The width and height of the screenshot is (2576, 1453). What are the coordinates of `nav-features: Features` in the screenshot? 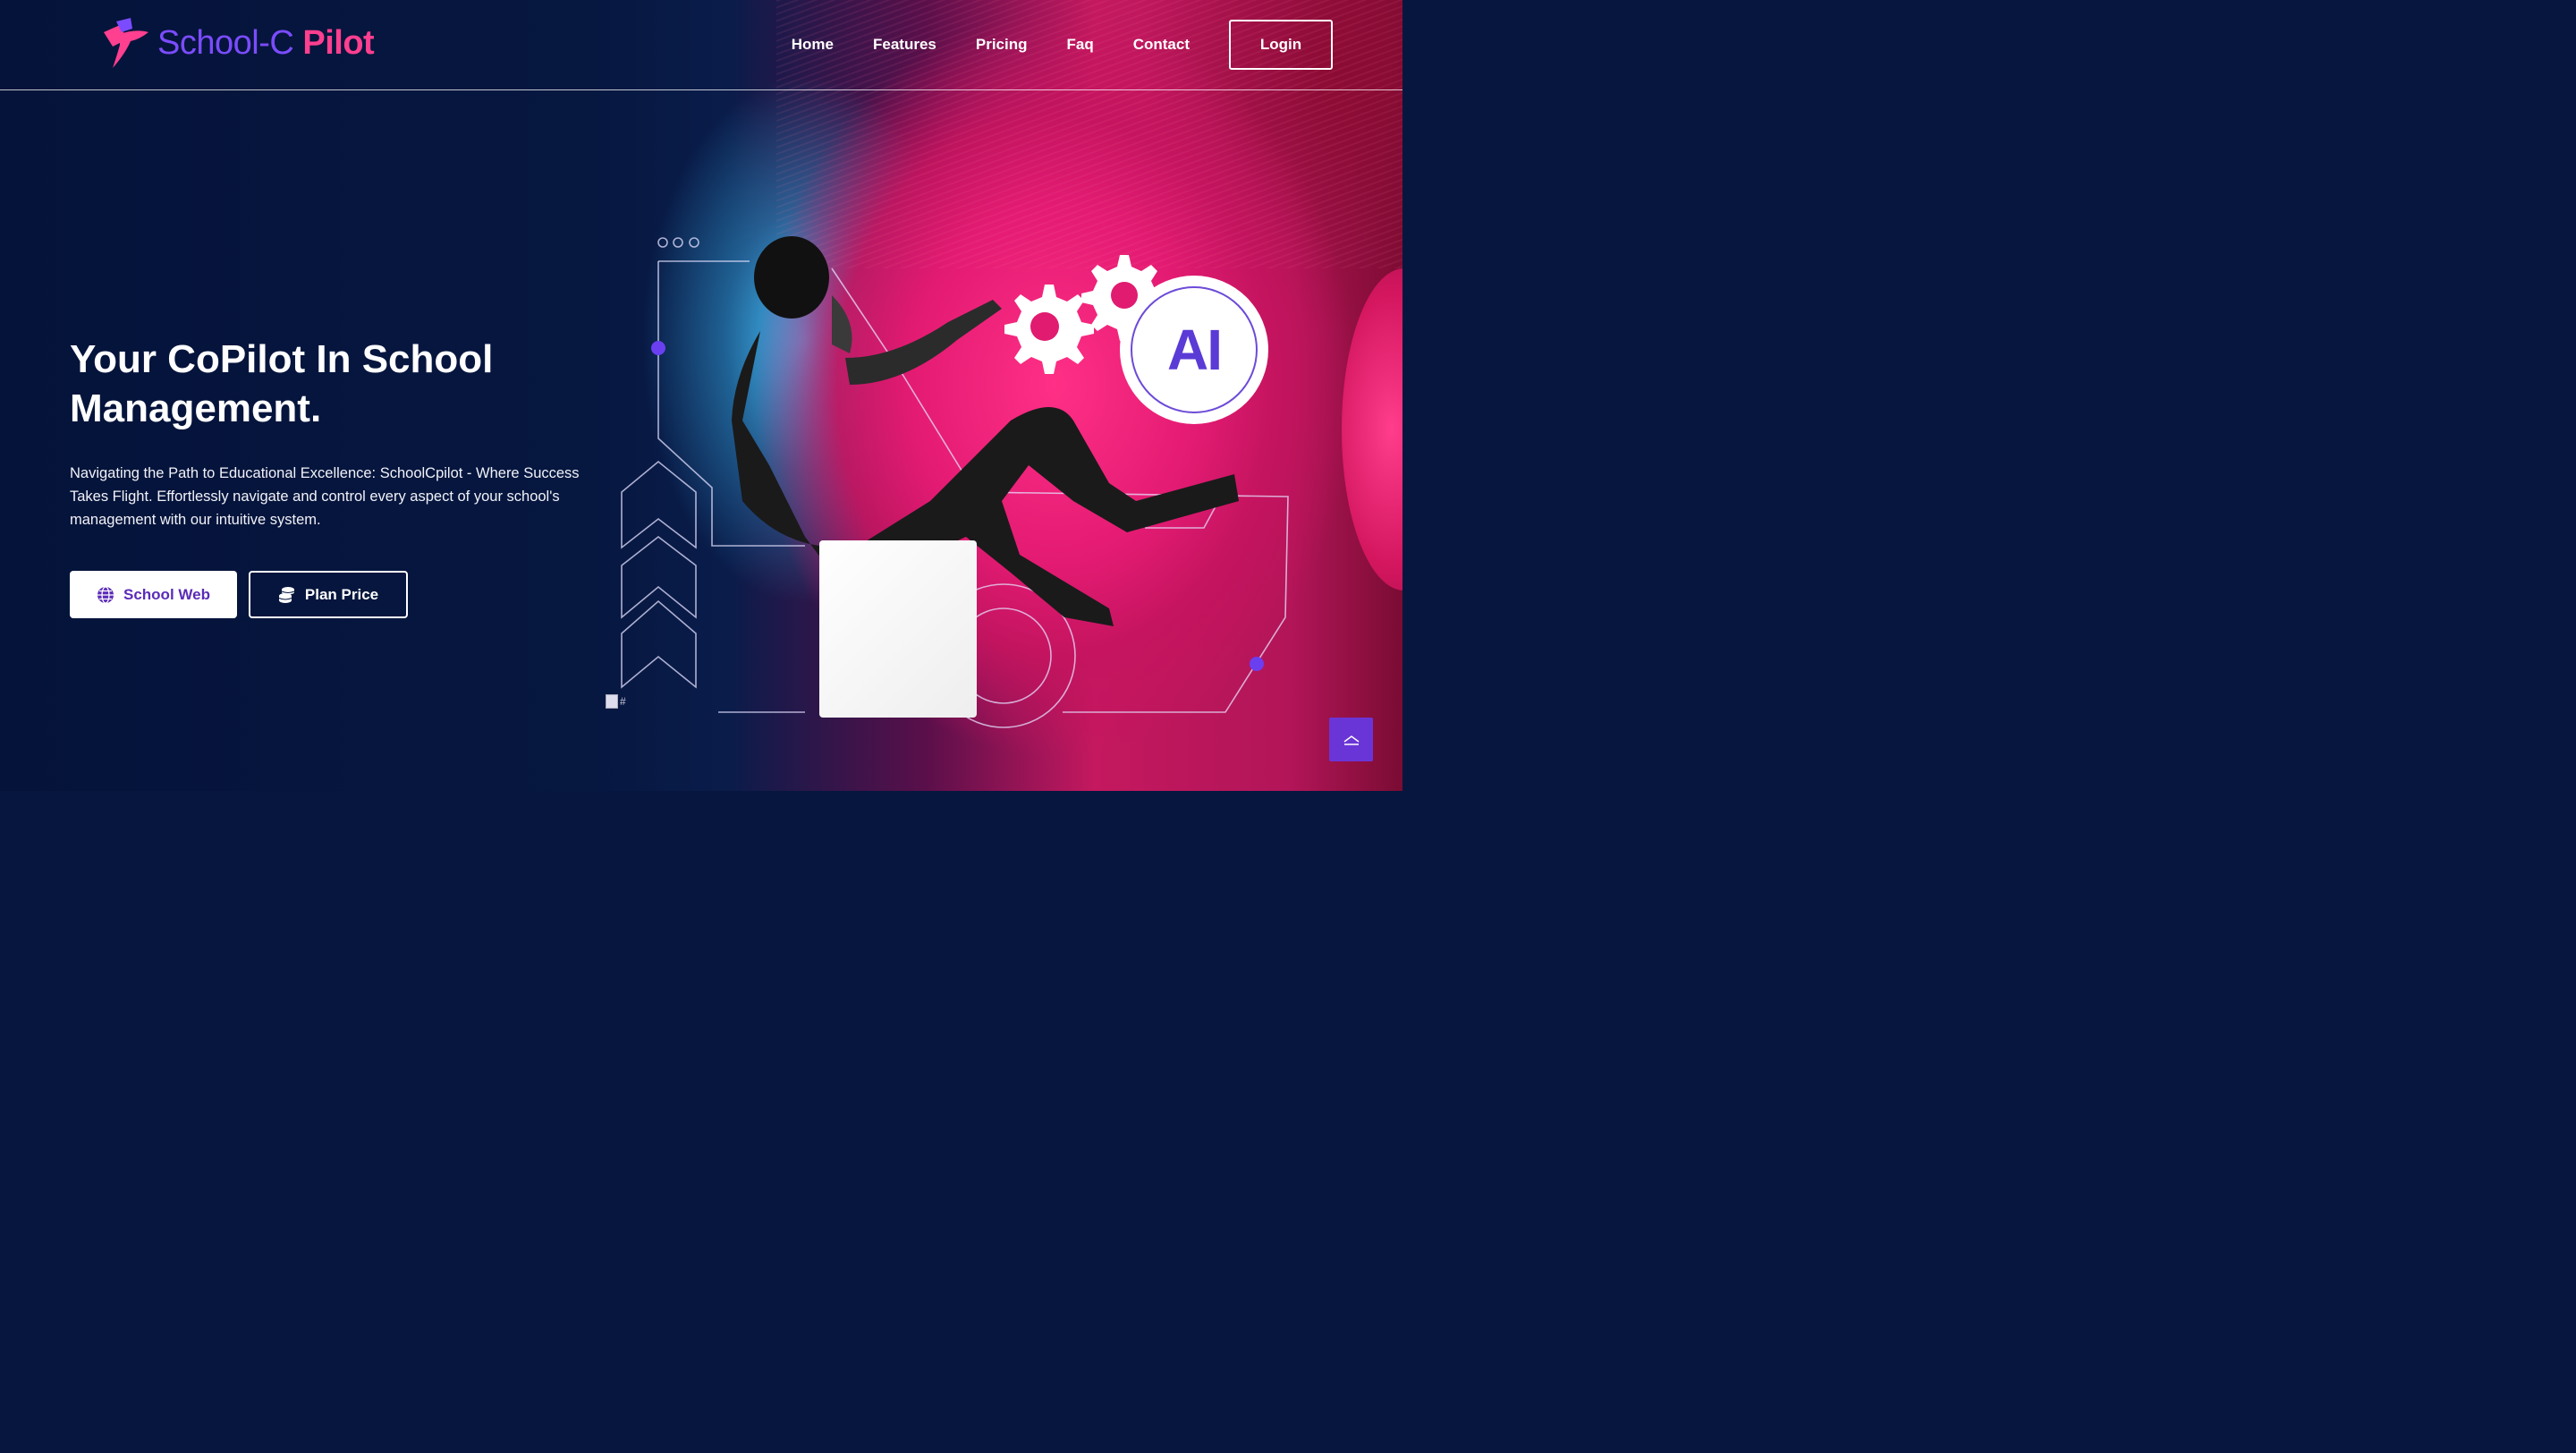 It's located at (904, 45).